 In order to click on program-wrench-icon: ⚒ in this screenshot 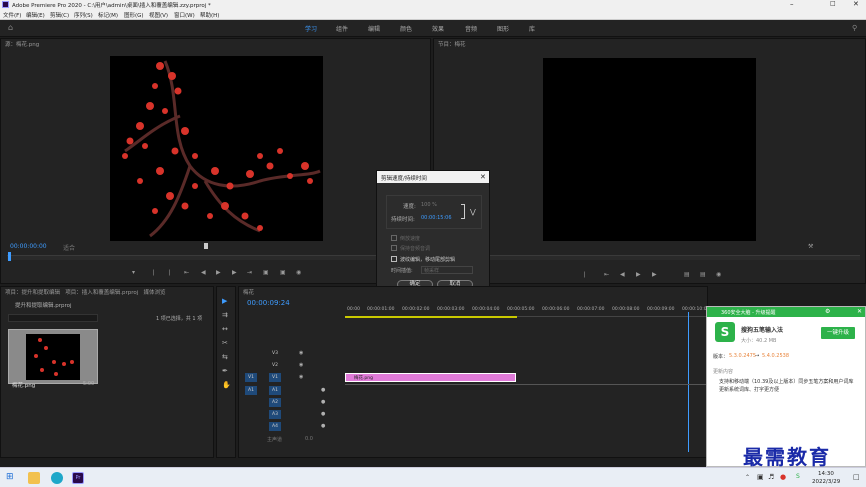, I will do `click(810, 246)`.